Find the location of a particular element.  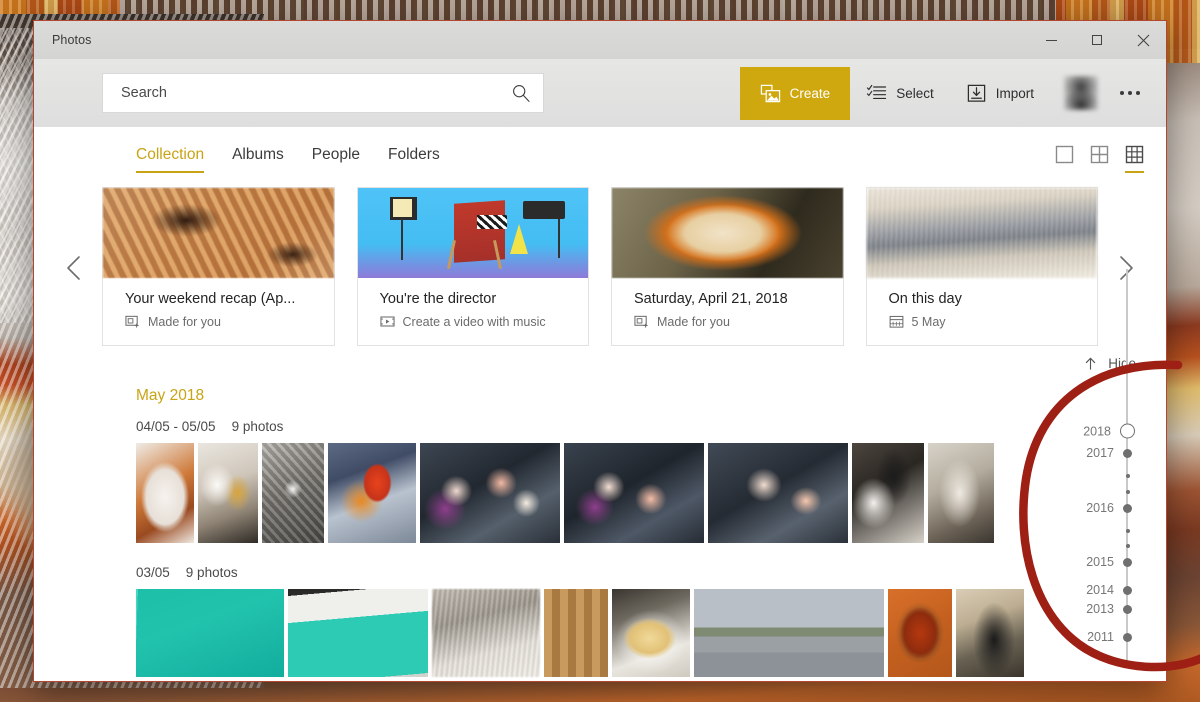

minimize-button is located at coordinates (1051, 40).